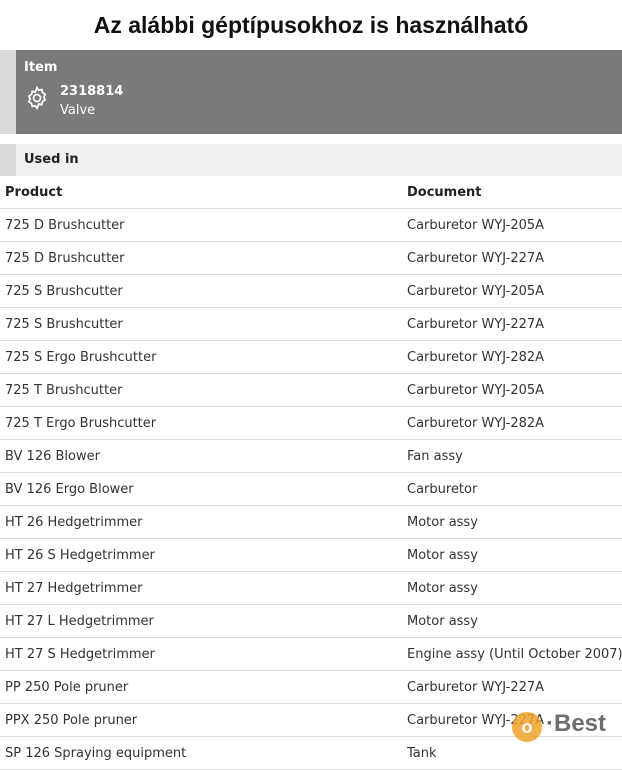 This screenshot has width=622, height=770. What do you see at coordinates (92, 91) in the screenshot?
I see `item-number: 2318814` at bounding box center [92, 91].